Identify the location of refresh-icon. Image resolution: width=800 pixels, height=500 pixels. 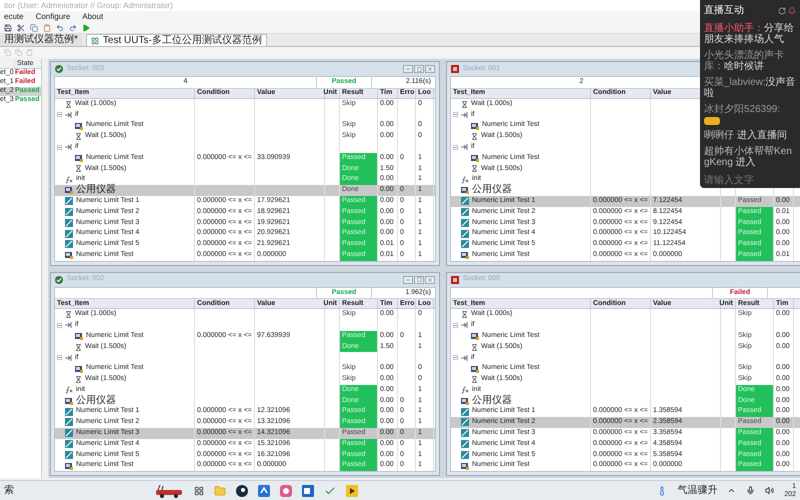
(782, 10).